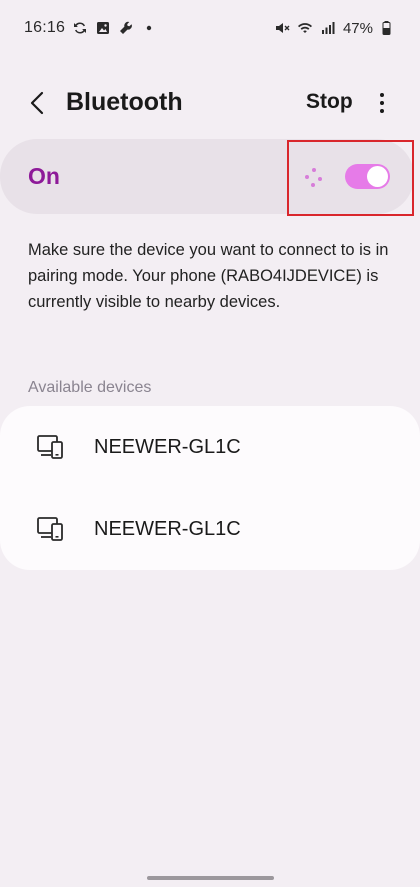  What do you see at coordinates (80, 28) in the screenshot?
I see `sync-icon` at bounding box center [80, 28].